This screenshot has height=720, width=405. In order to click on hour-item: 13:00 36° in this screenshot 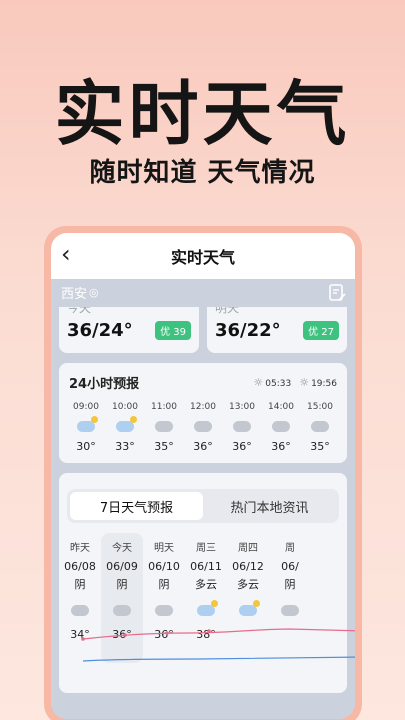, I will do `click(242, 427)`.